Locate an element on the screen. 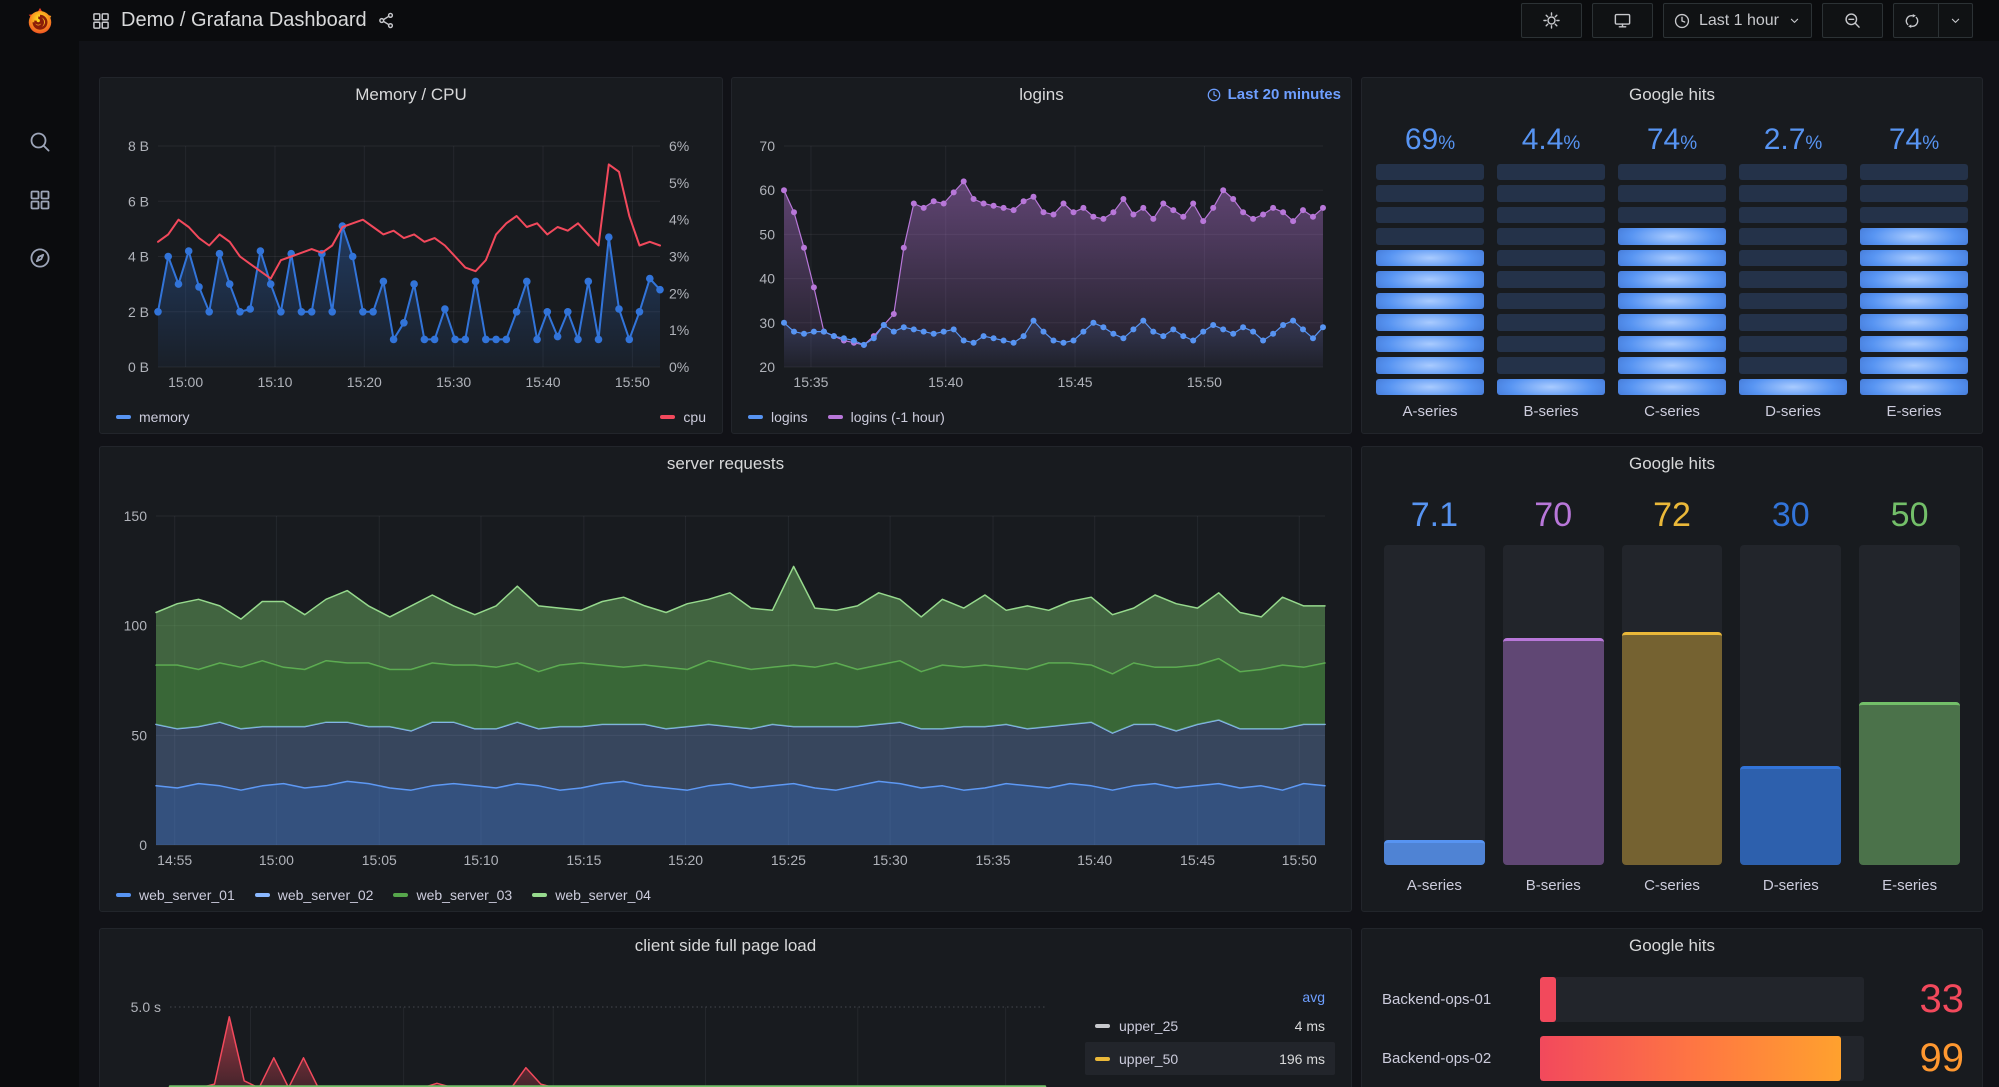 The width and height of the screenshot is (1999, 1087). legend-item: web_server_01 is located at coordinates (175, 895).